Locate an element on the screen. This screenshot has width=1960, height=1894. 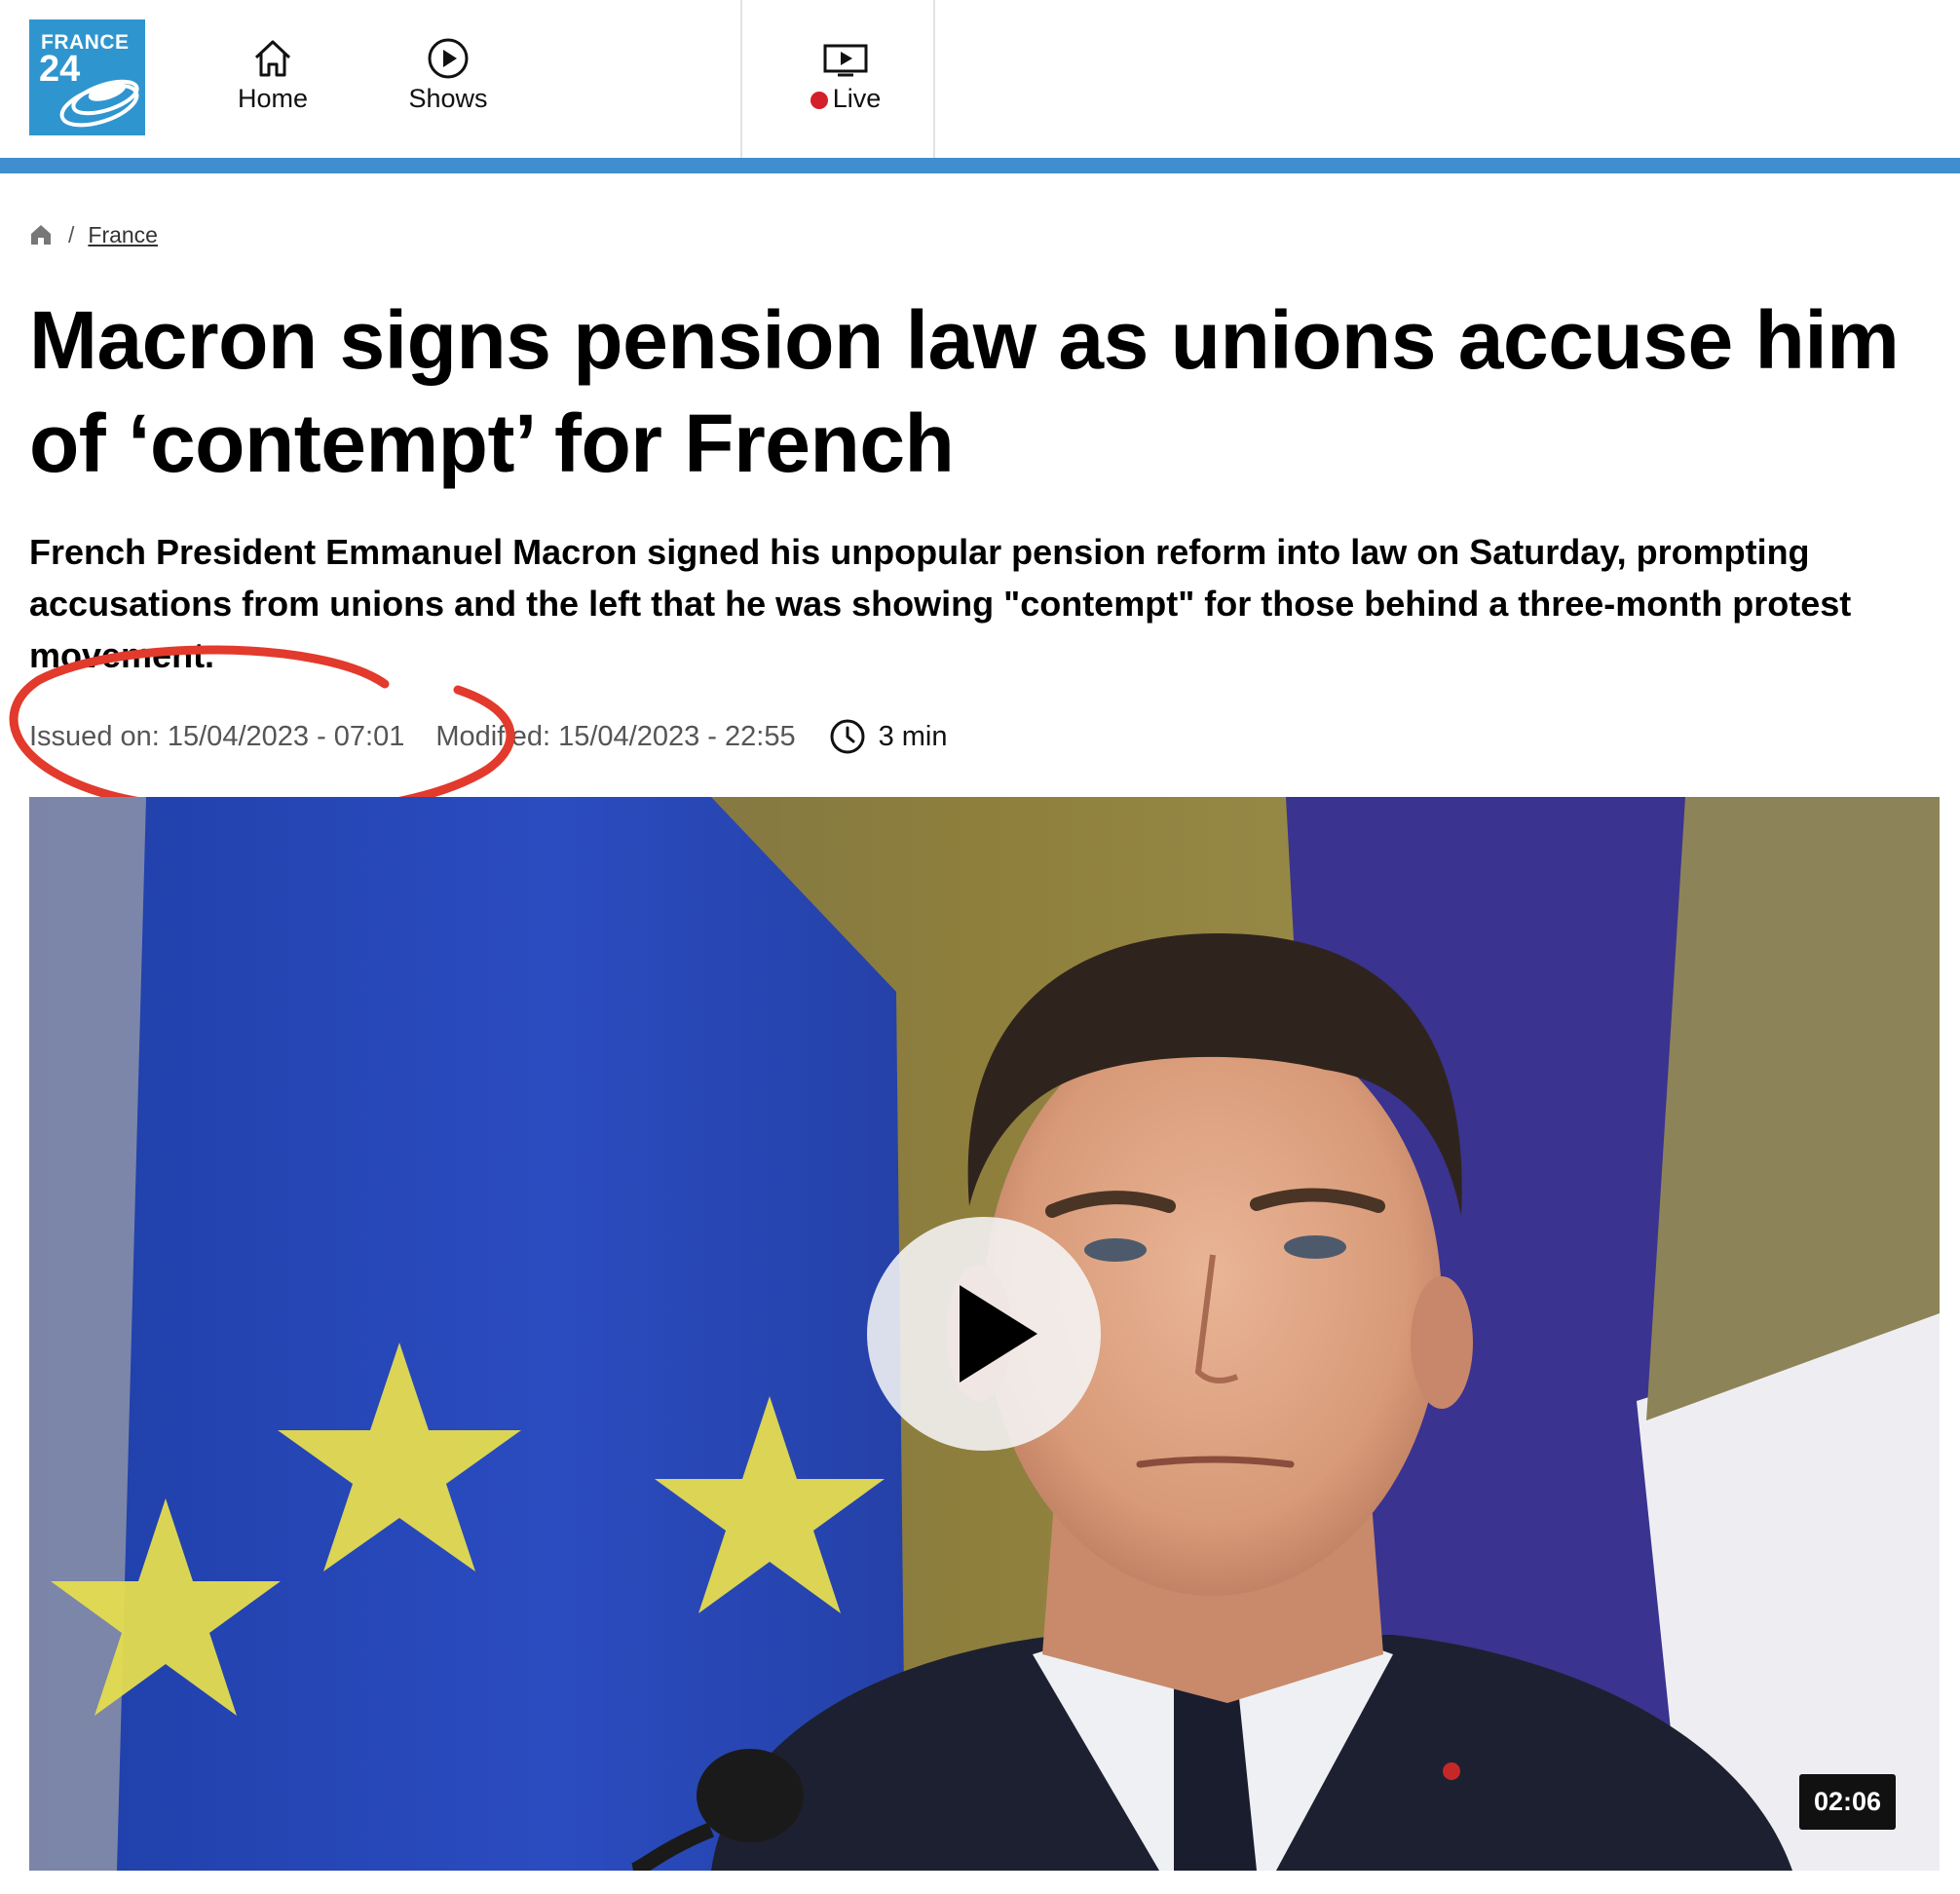
home-icon is located at coordinates (272, 59).